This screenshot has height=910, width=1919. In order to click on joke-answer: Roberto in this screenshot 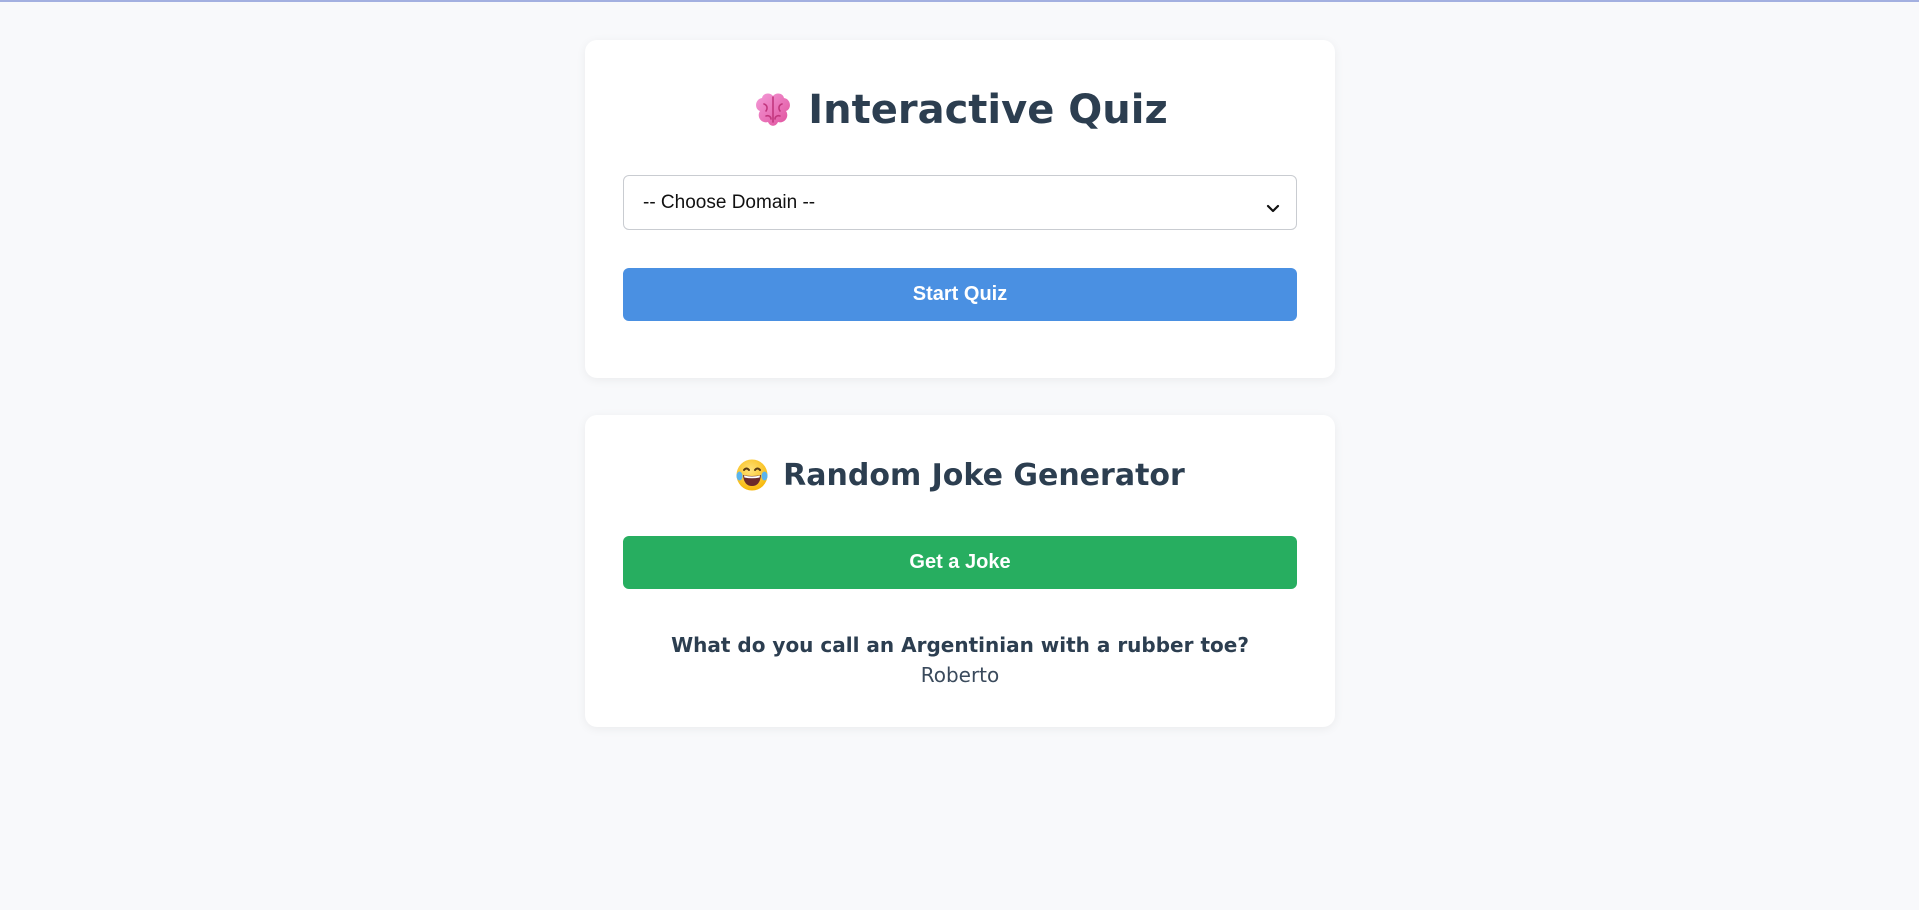, I will do `click(960, 675)`.